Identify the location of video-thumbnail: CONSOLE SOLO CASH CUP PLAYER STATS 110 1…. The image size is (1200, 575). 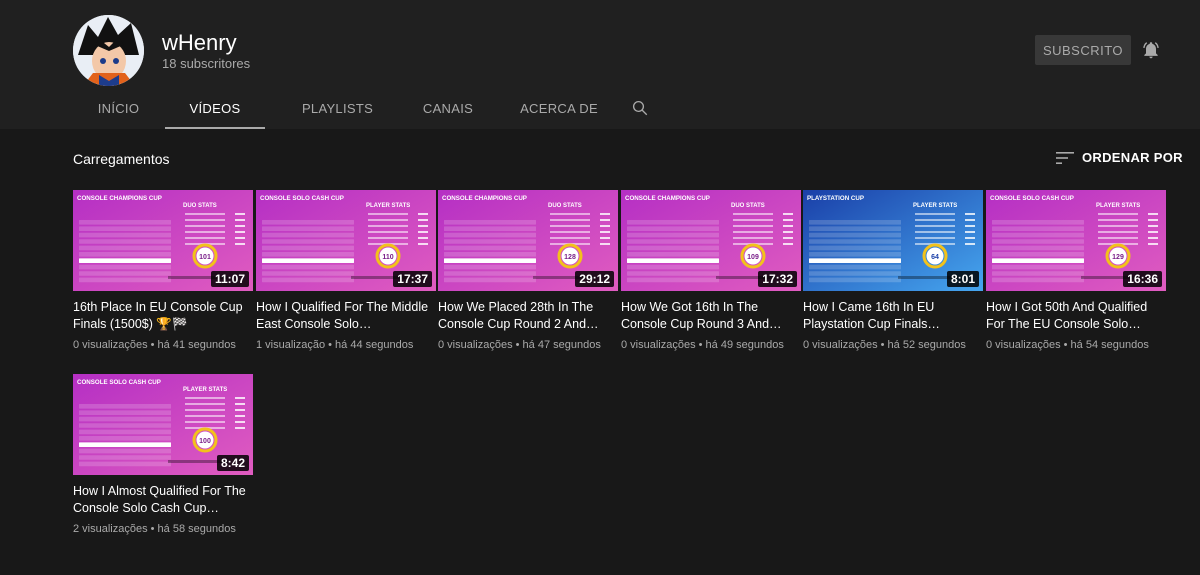
(346, 240).